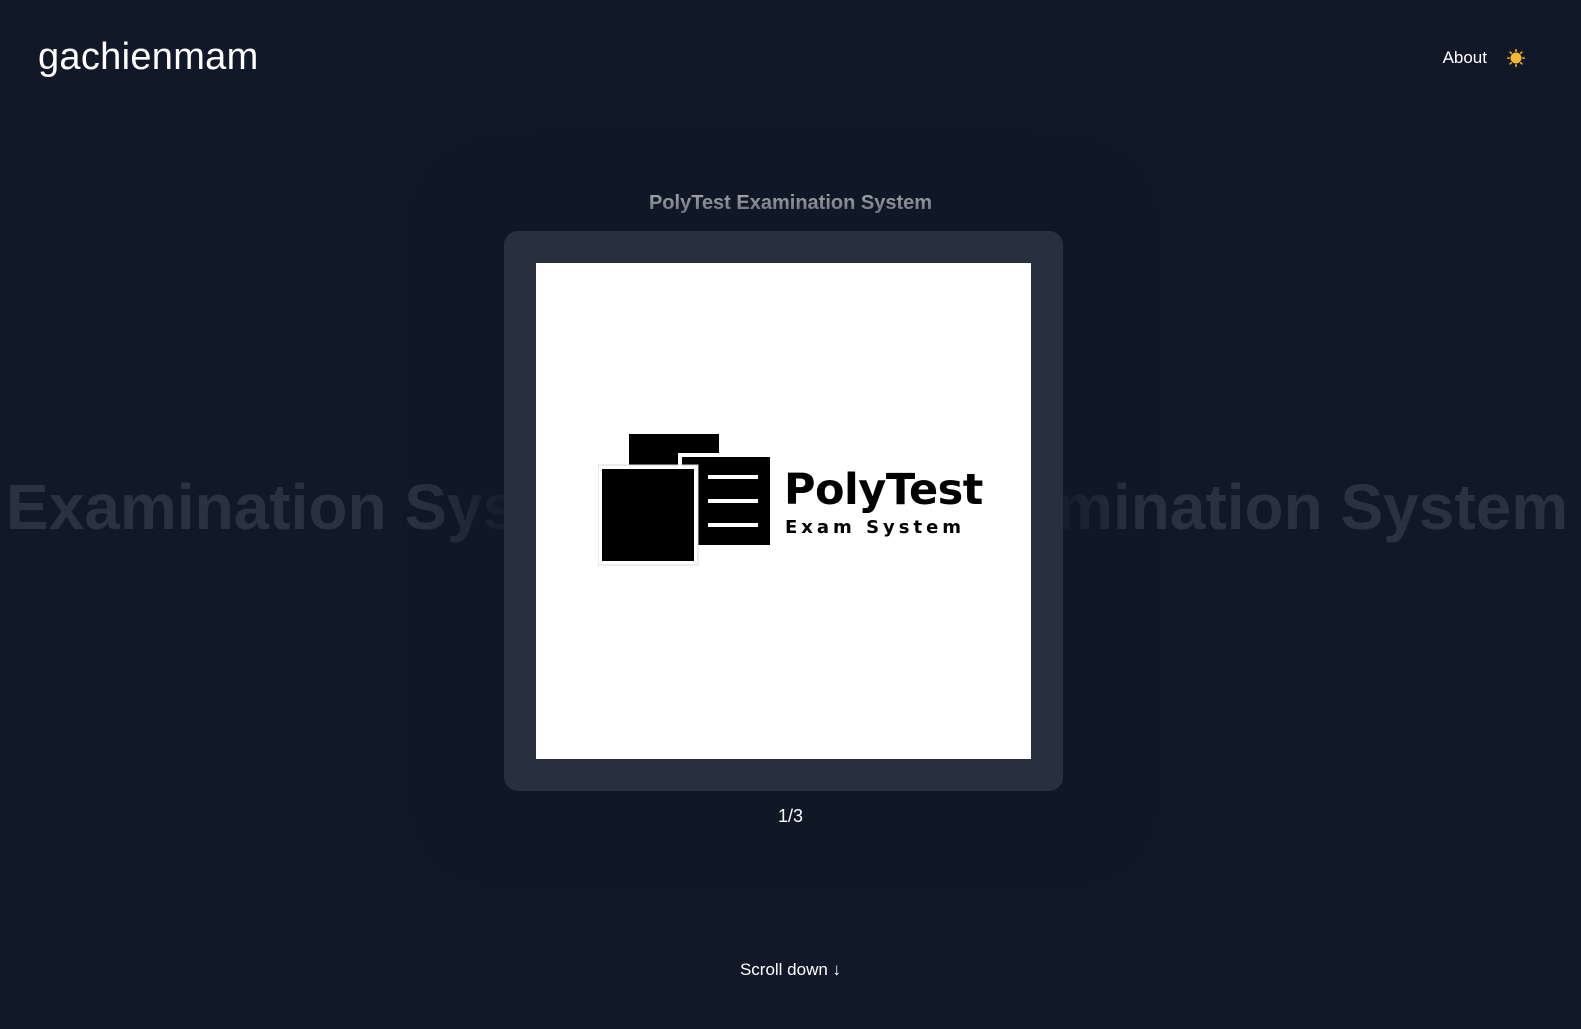 This screenshot has height=1029, width=1581. What do you see at coordinates (1312, 507) in the screenshot?
I see `background-text-right: mination System` at bounding box center [1312, 507].